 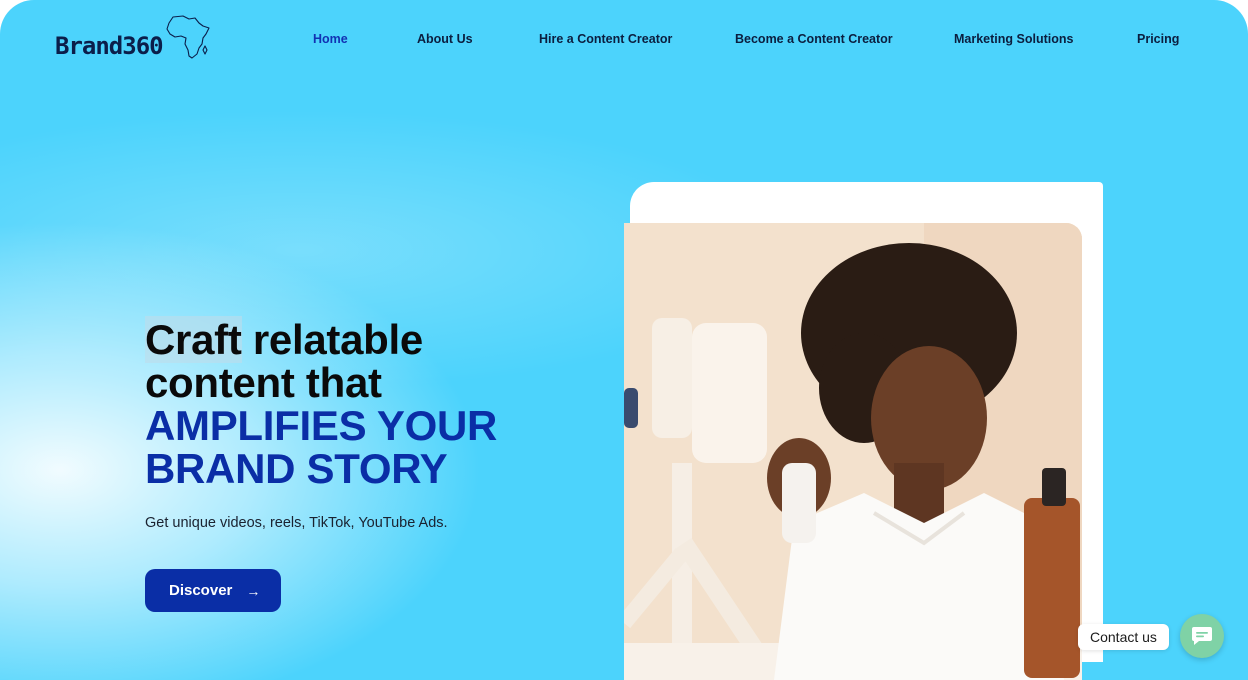 What do you see at coordinates (814, 39) in the screenshot?
I see `nav-become-content-creator: Become a Content Creator` at bounding box center [814, 39].